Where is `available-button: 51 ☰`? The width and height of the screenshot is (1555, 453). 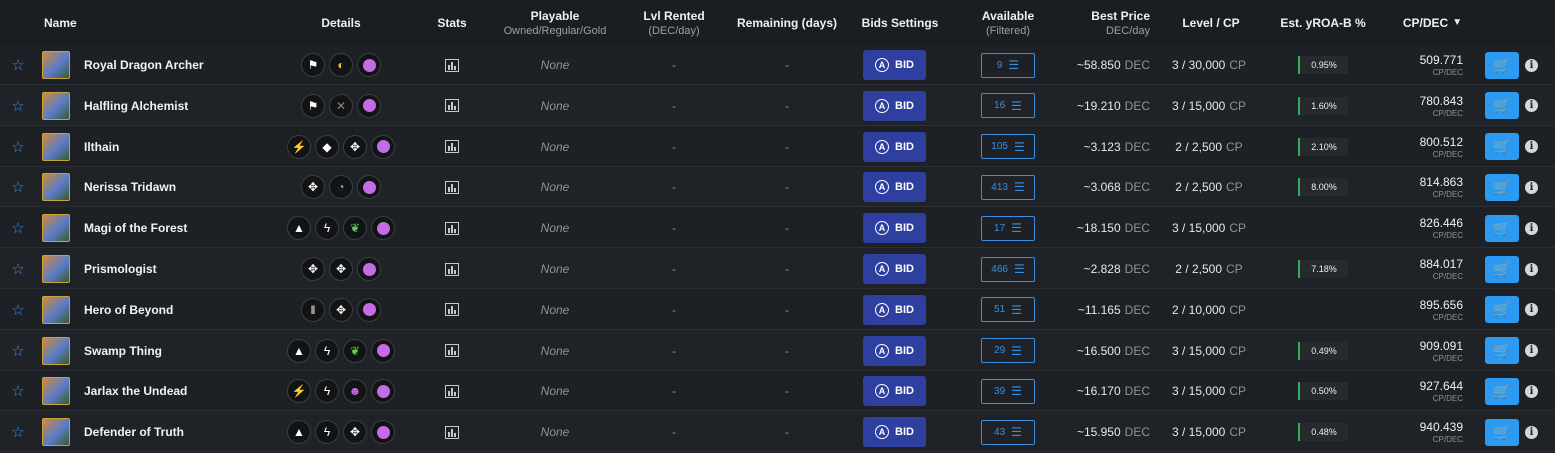
available-button: 51 ☰ is located at coordinates (1008, 310).